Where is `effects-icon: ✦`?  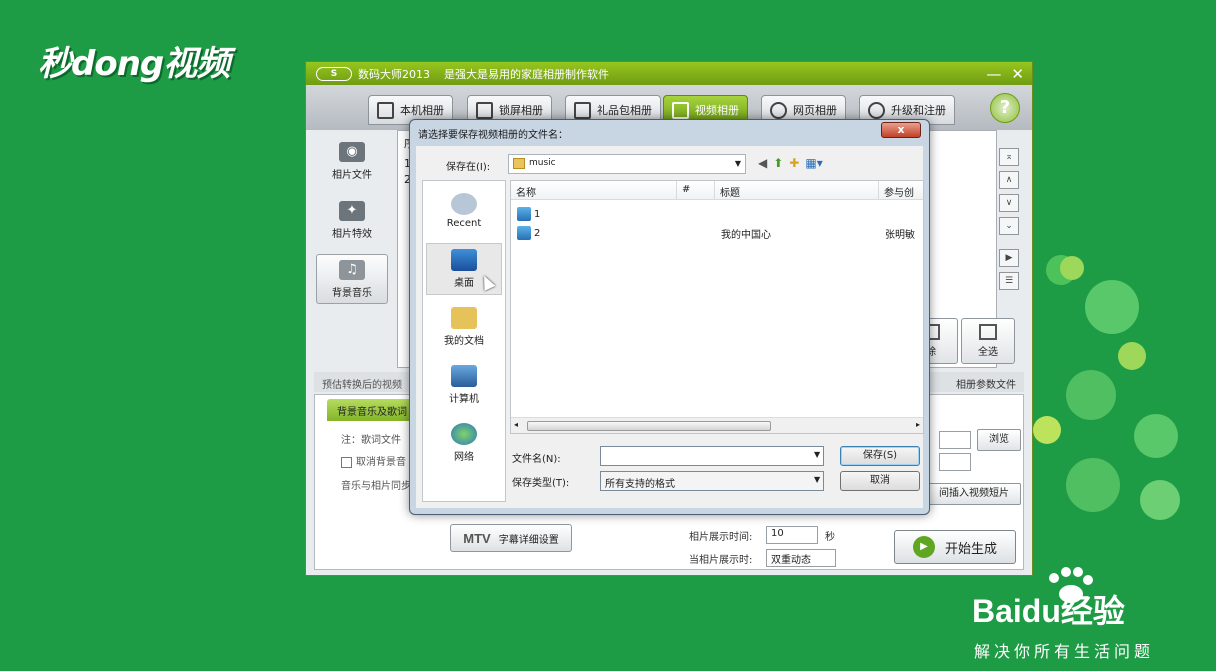
effects-icon: ✦ is located at coordinates (352, 210).